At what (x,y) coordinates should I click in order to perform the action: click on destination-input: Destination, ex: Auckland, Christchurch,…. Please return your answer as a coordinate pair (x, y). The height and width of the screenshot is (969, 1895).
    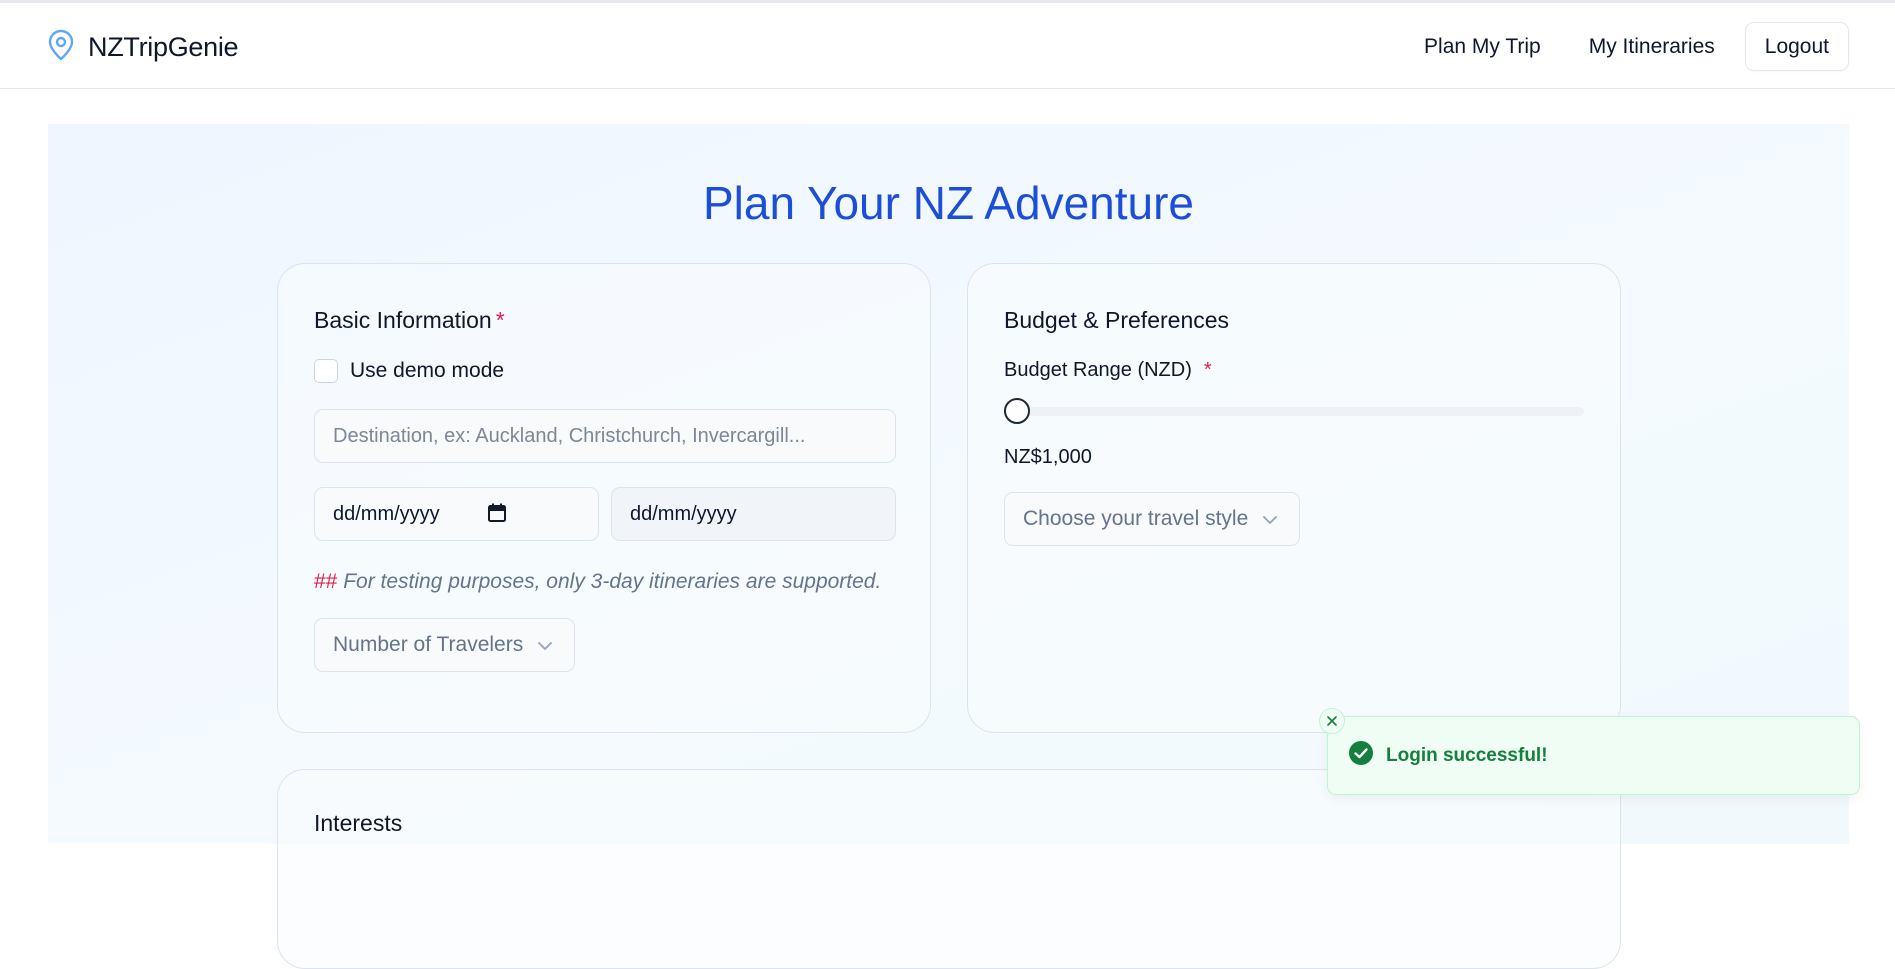
    Looking at the image, I should click on (605, 436).